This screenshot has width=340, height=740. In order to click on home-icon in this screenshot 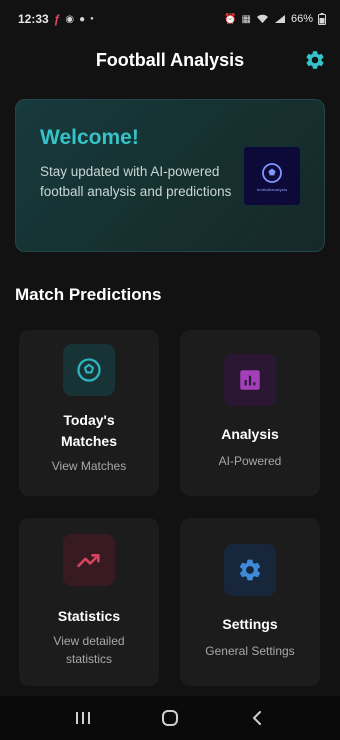, I will do `click(169, 718)`.